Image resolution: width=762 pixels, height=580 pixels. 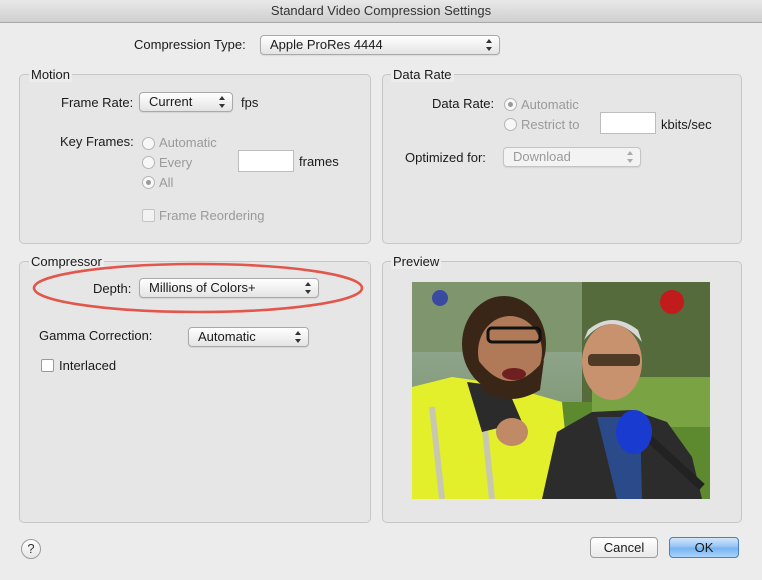 I want to click on data-rate-group-title: Data Rate, so click(x=422, y=74).